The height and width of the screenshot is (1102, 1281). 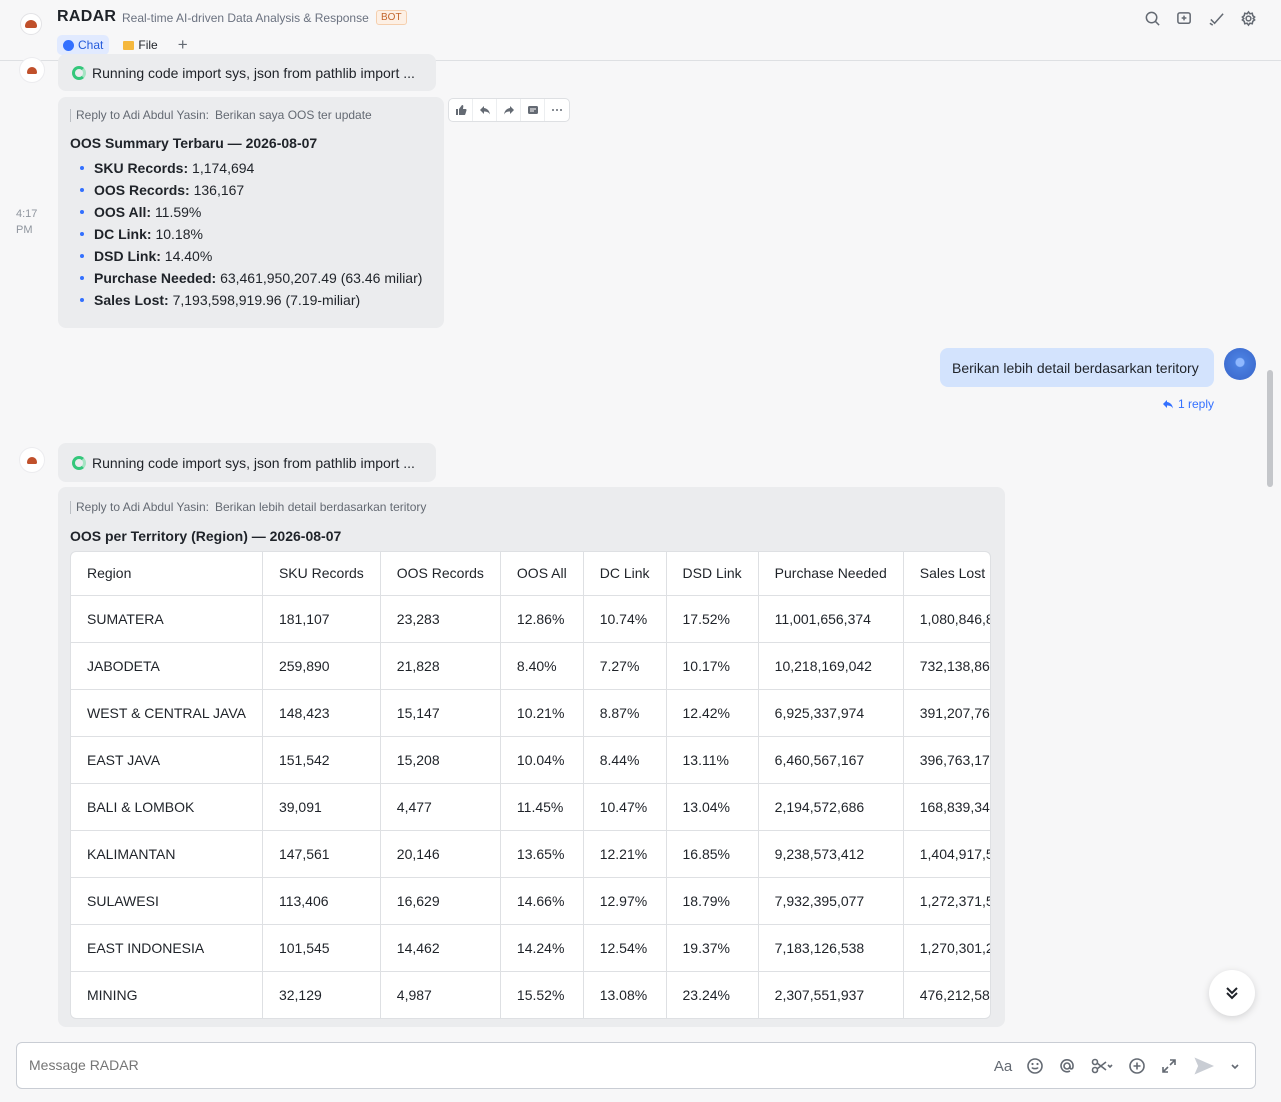 What do you see at coordinates (167, 666) in the screenshot?
I see `table-cell: JABODETA` at bounding box center [167, 666].